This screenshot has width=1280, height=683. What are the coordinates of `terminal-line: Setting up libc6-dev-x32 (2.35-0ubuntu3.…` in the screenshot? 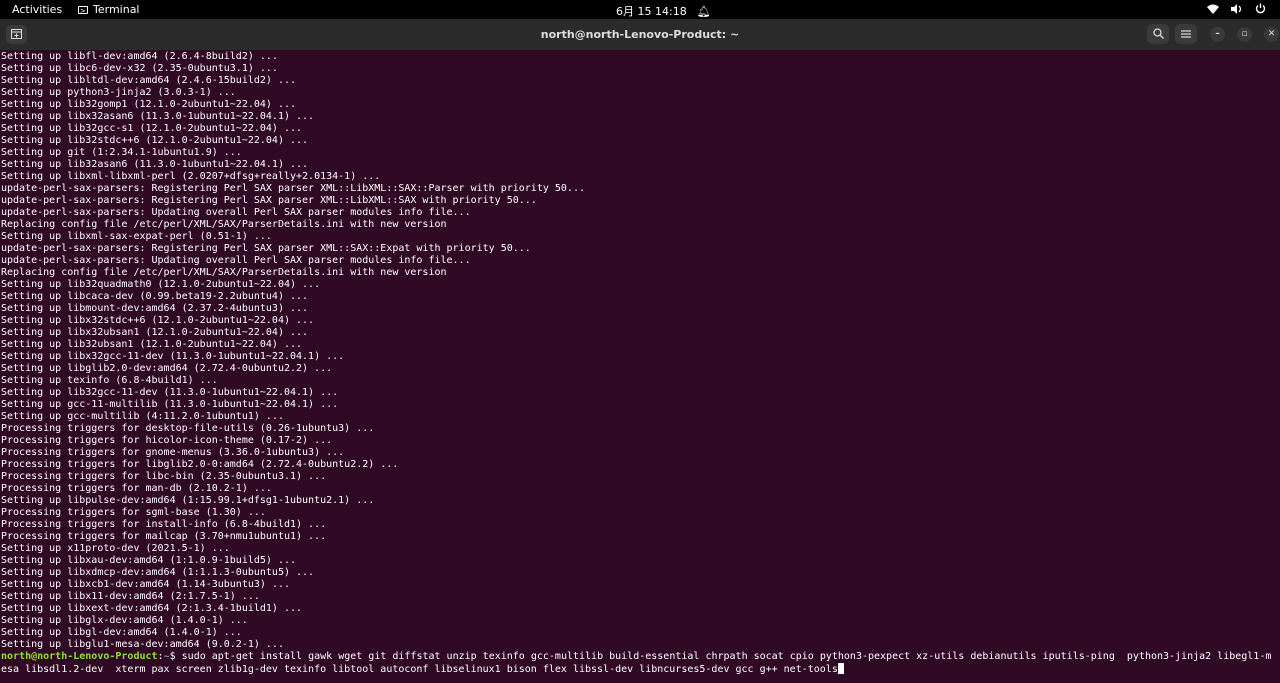 It's located at (139, 68).